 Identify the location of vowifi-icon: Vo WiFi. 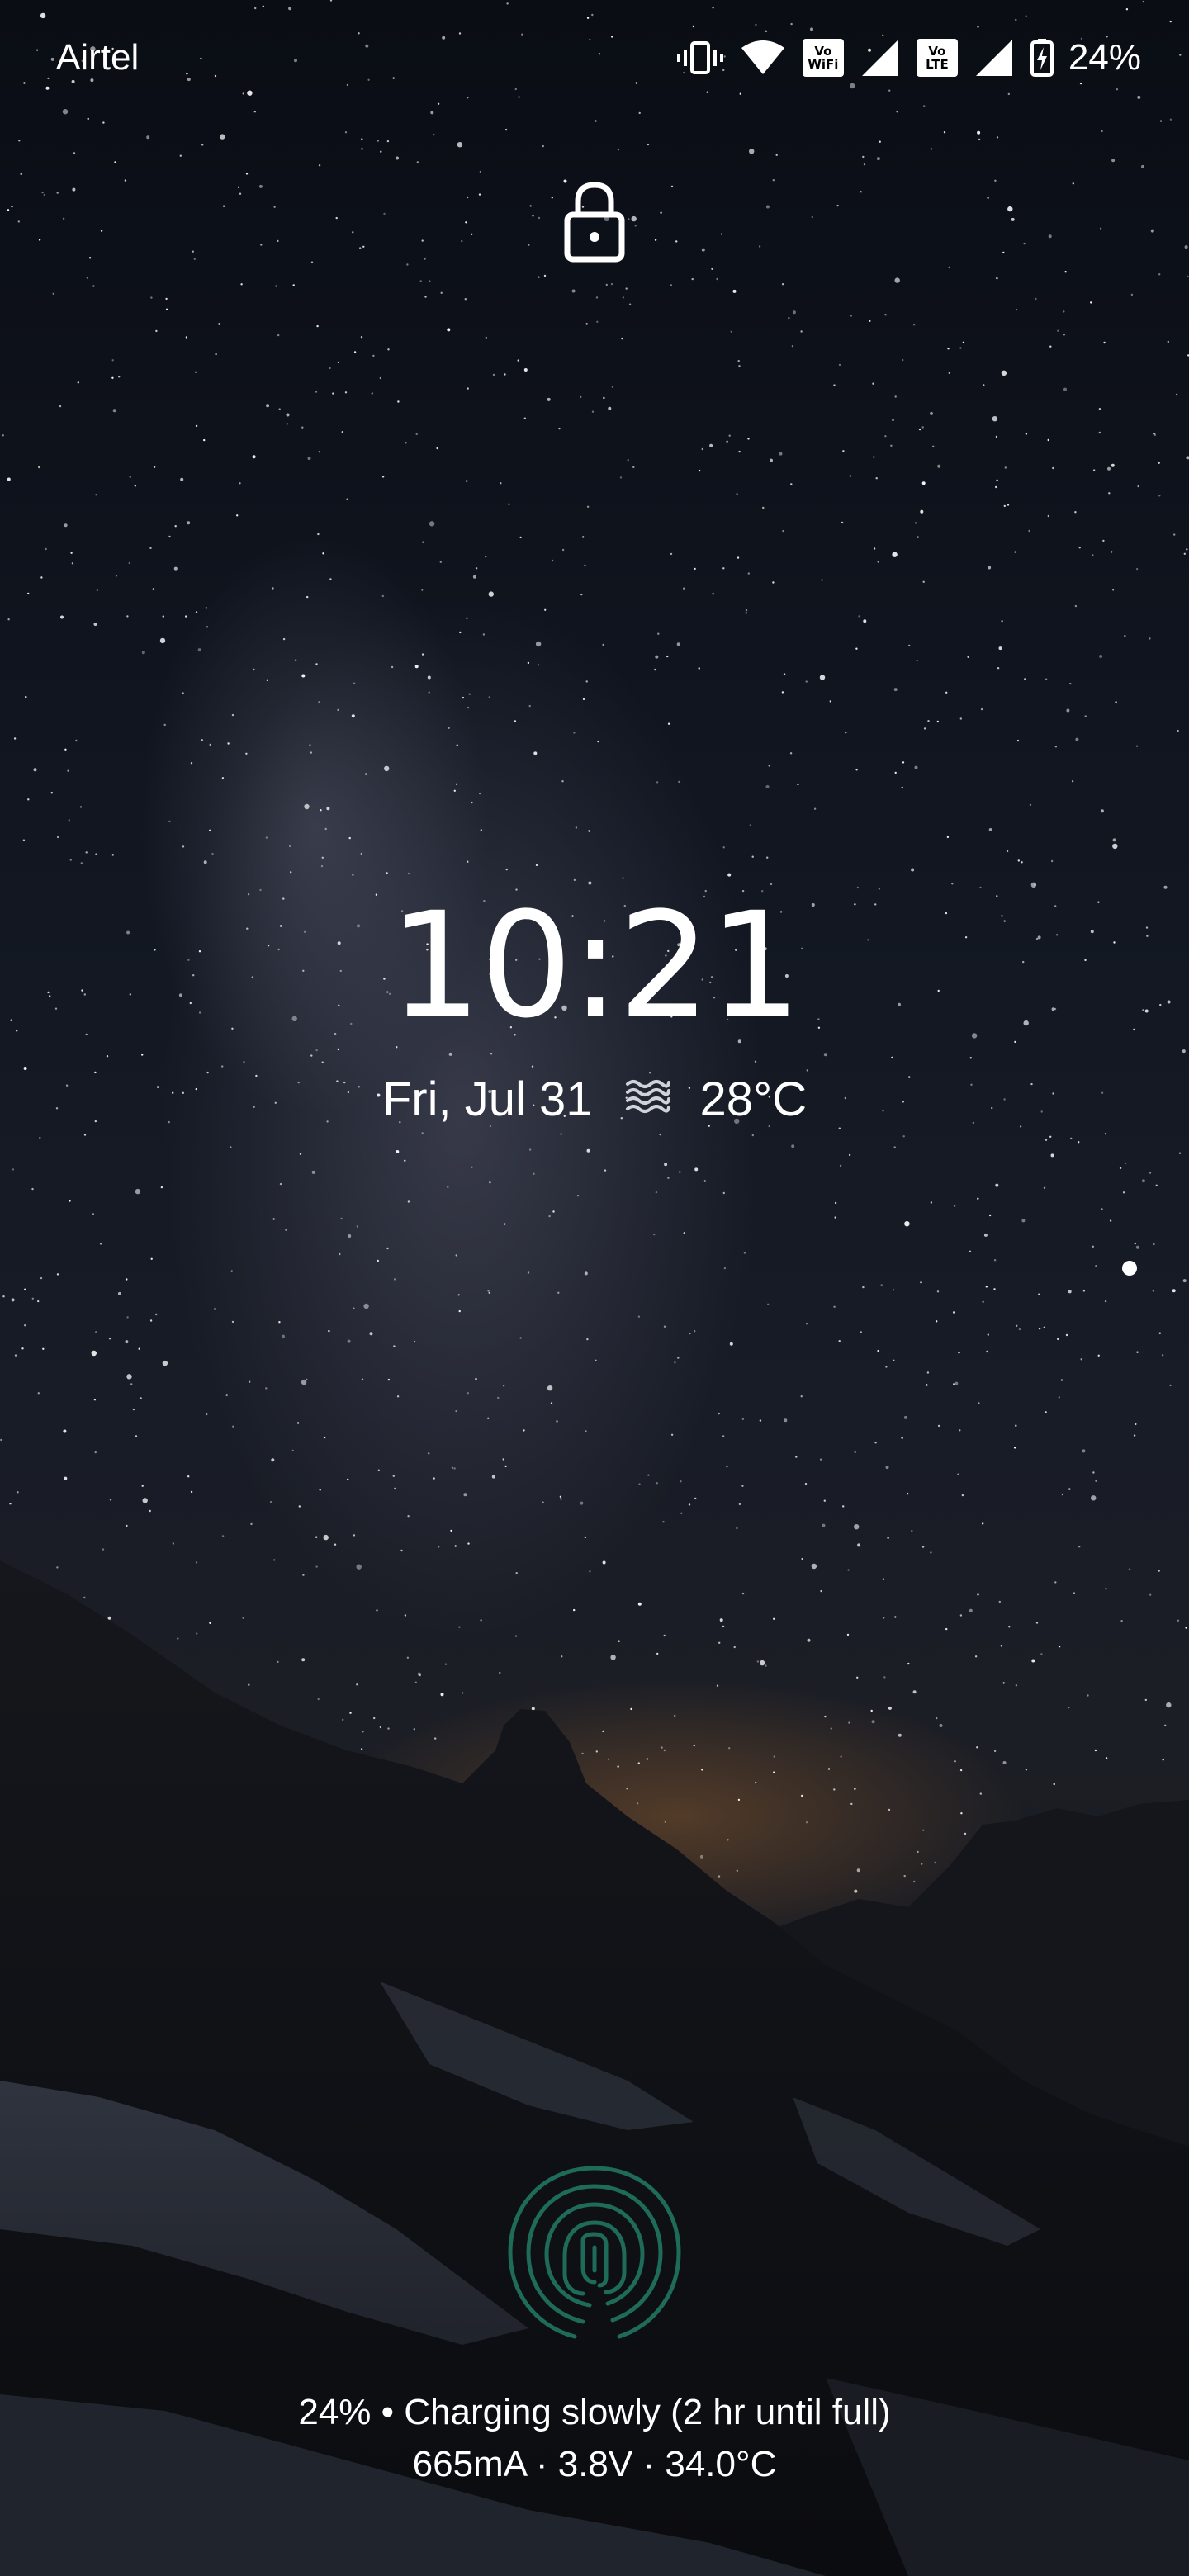
(823, 58).